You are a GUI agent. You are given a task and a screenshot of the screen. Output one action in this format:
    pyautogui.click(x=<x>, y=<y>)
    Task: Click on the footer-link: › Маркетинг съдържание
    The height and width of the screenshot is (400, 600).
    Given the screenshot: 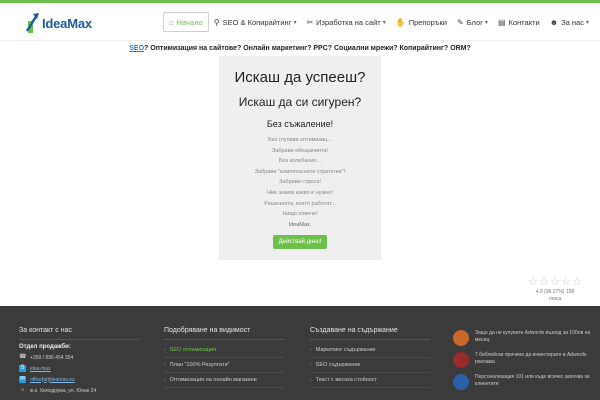 What is the action you would take?
    pyautogui.click(x=370, y=350)
    